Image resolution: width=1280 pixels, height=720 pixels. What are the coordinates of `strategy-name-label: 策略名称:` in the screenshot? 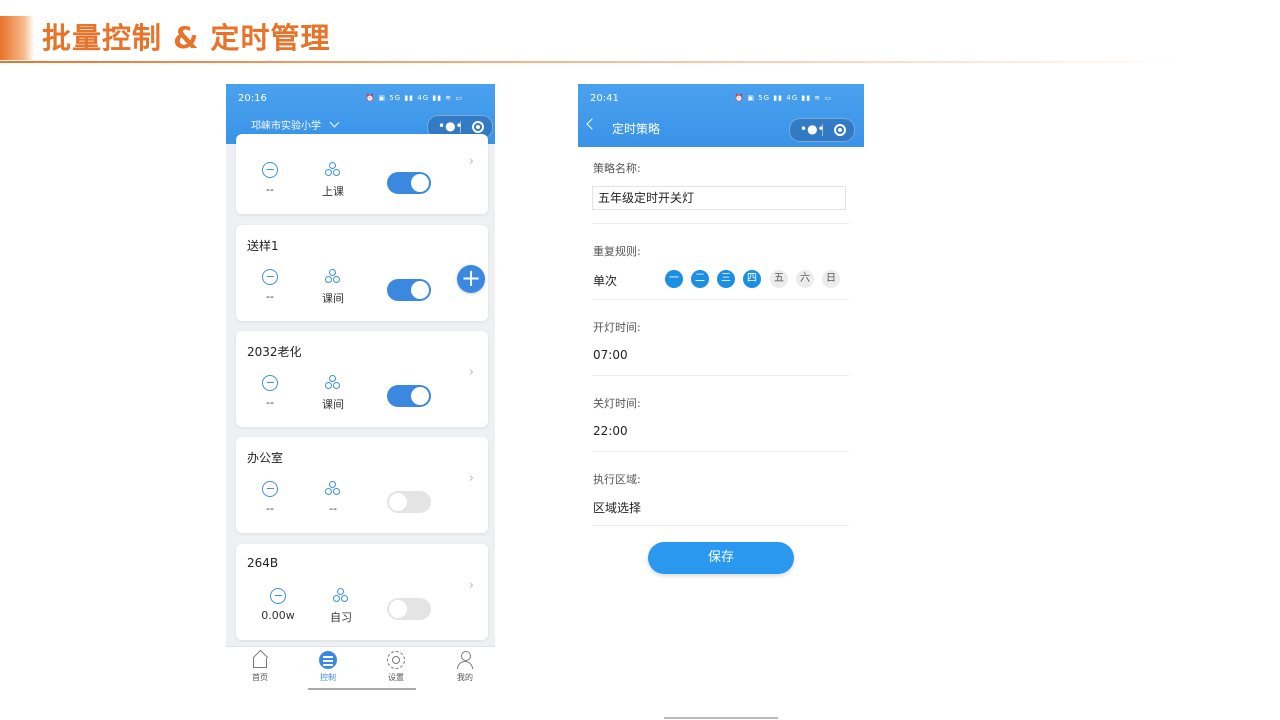 It's located at (617, 168).